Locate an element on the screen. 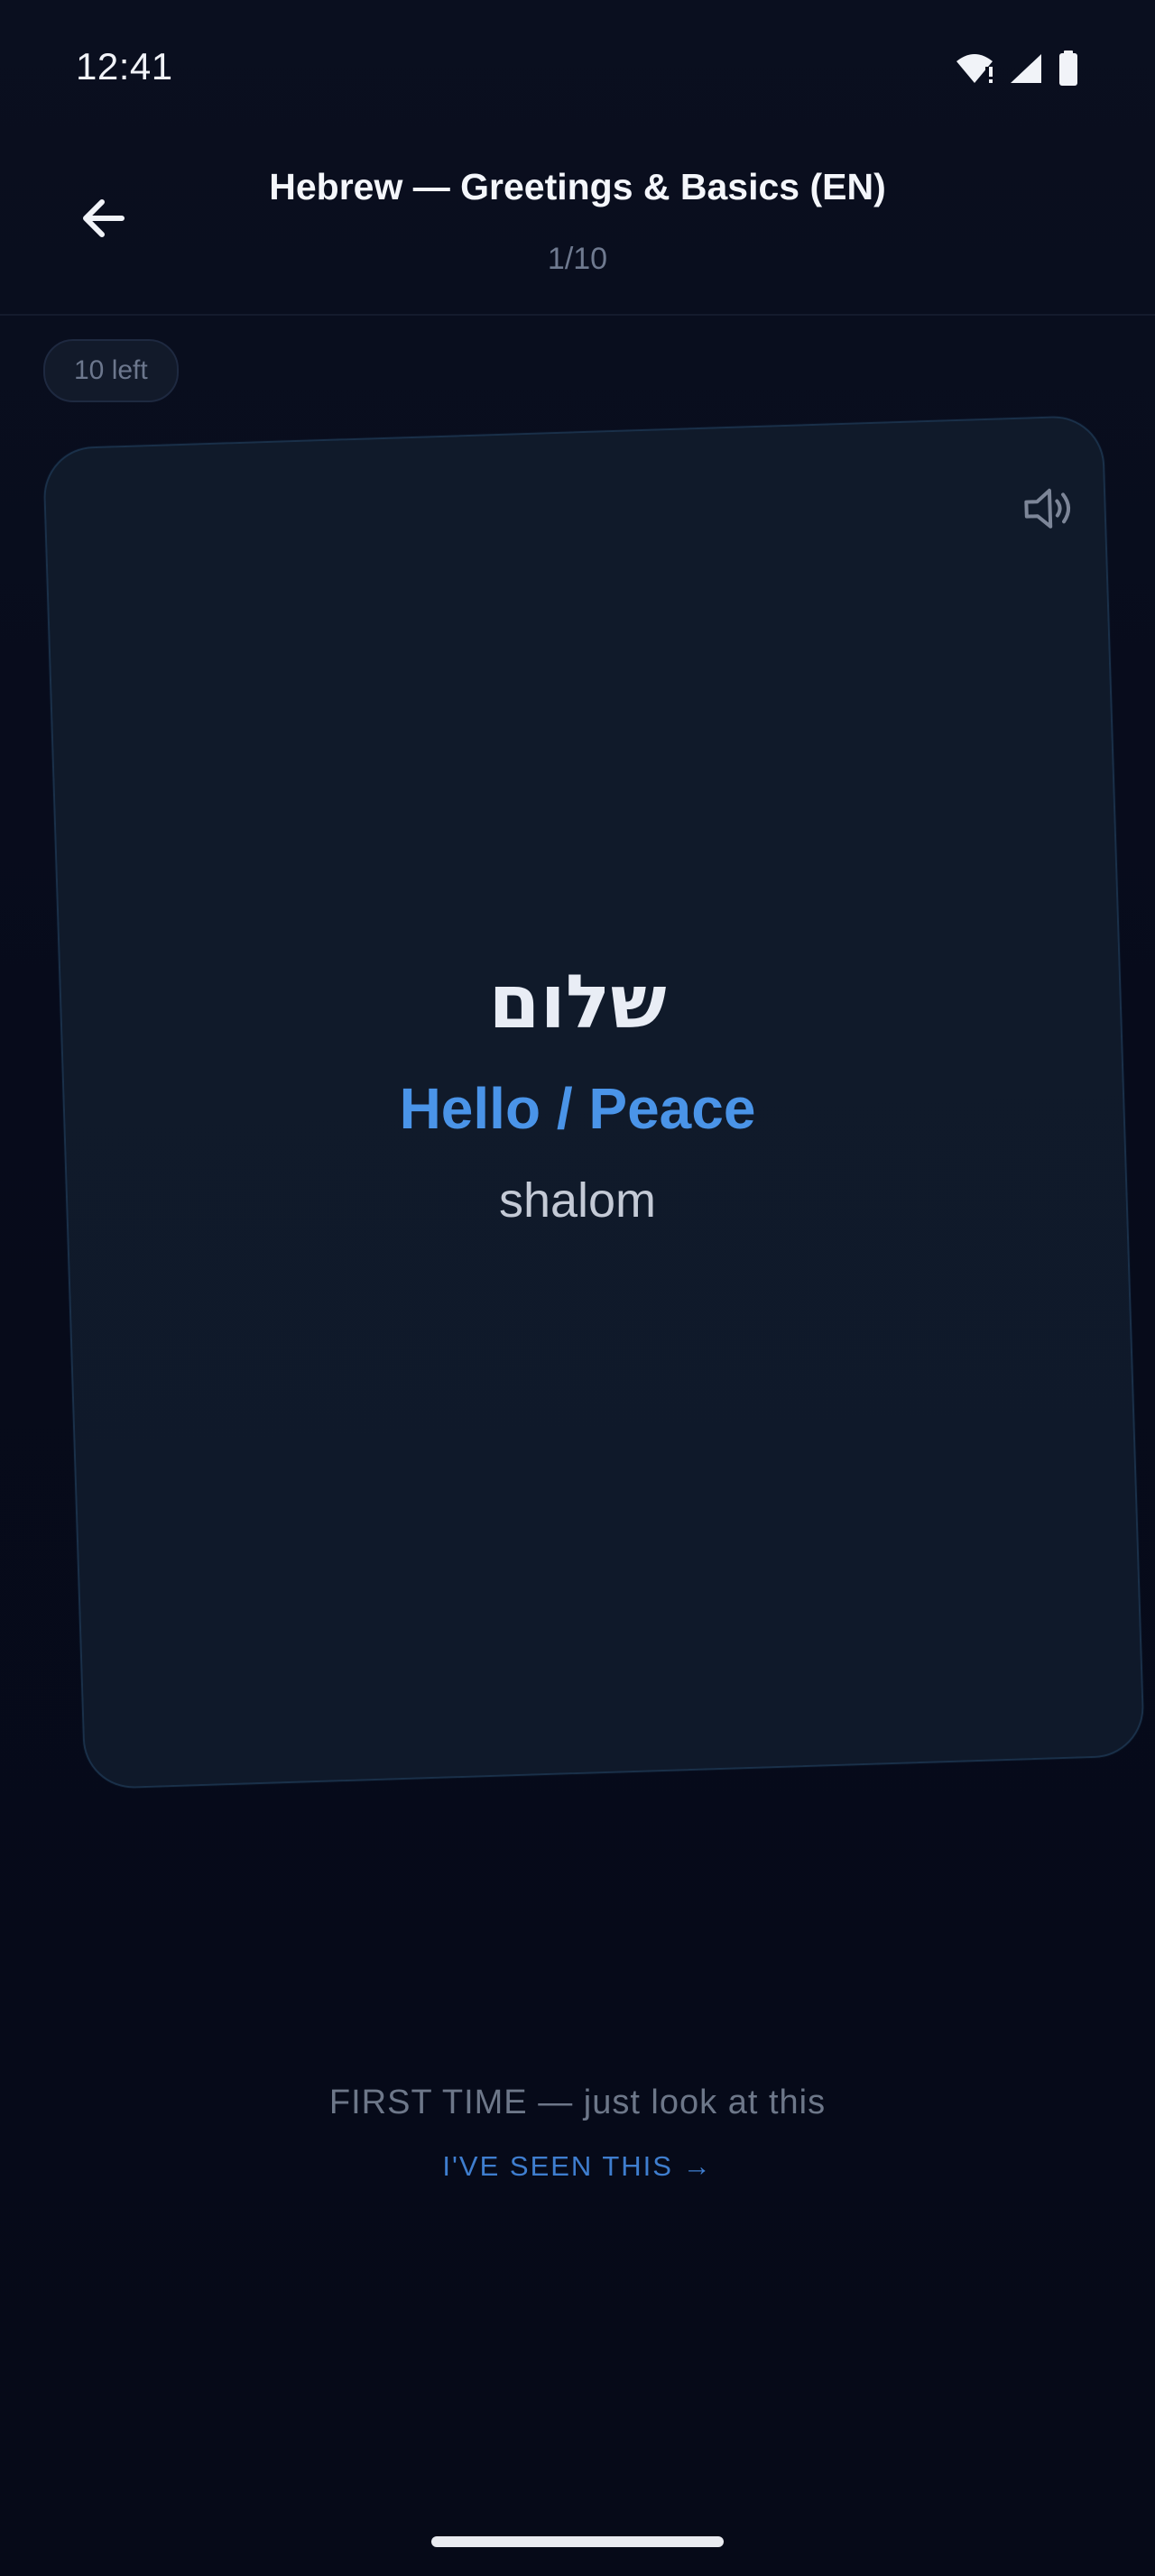 This screenshot has width=1155, height=2576. top-app-bar: Hebrew — Greetings & Basics (EN) 1/10 is located at coordinates (577, 226).